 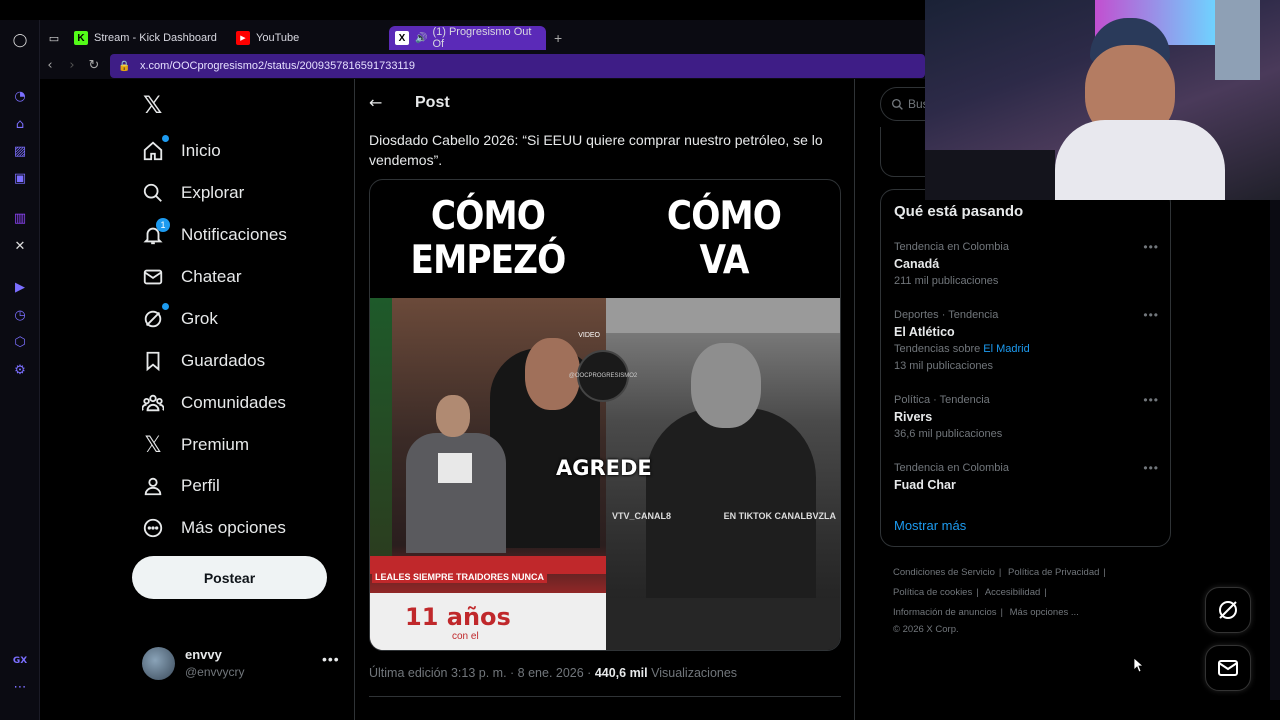 What do you see at coordinates (605, 696) in the screenshot?
I see `divider` at bounding box center [605, 696].